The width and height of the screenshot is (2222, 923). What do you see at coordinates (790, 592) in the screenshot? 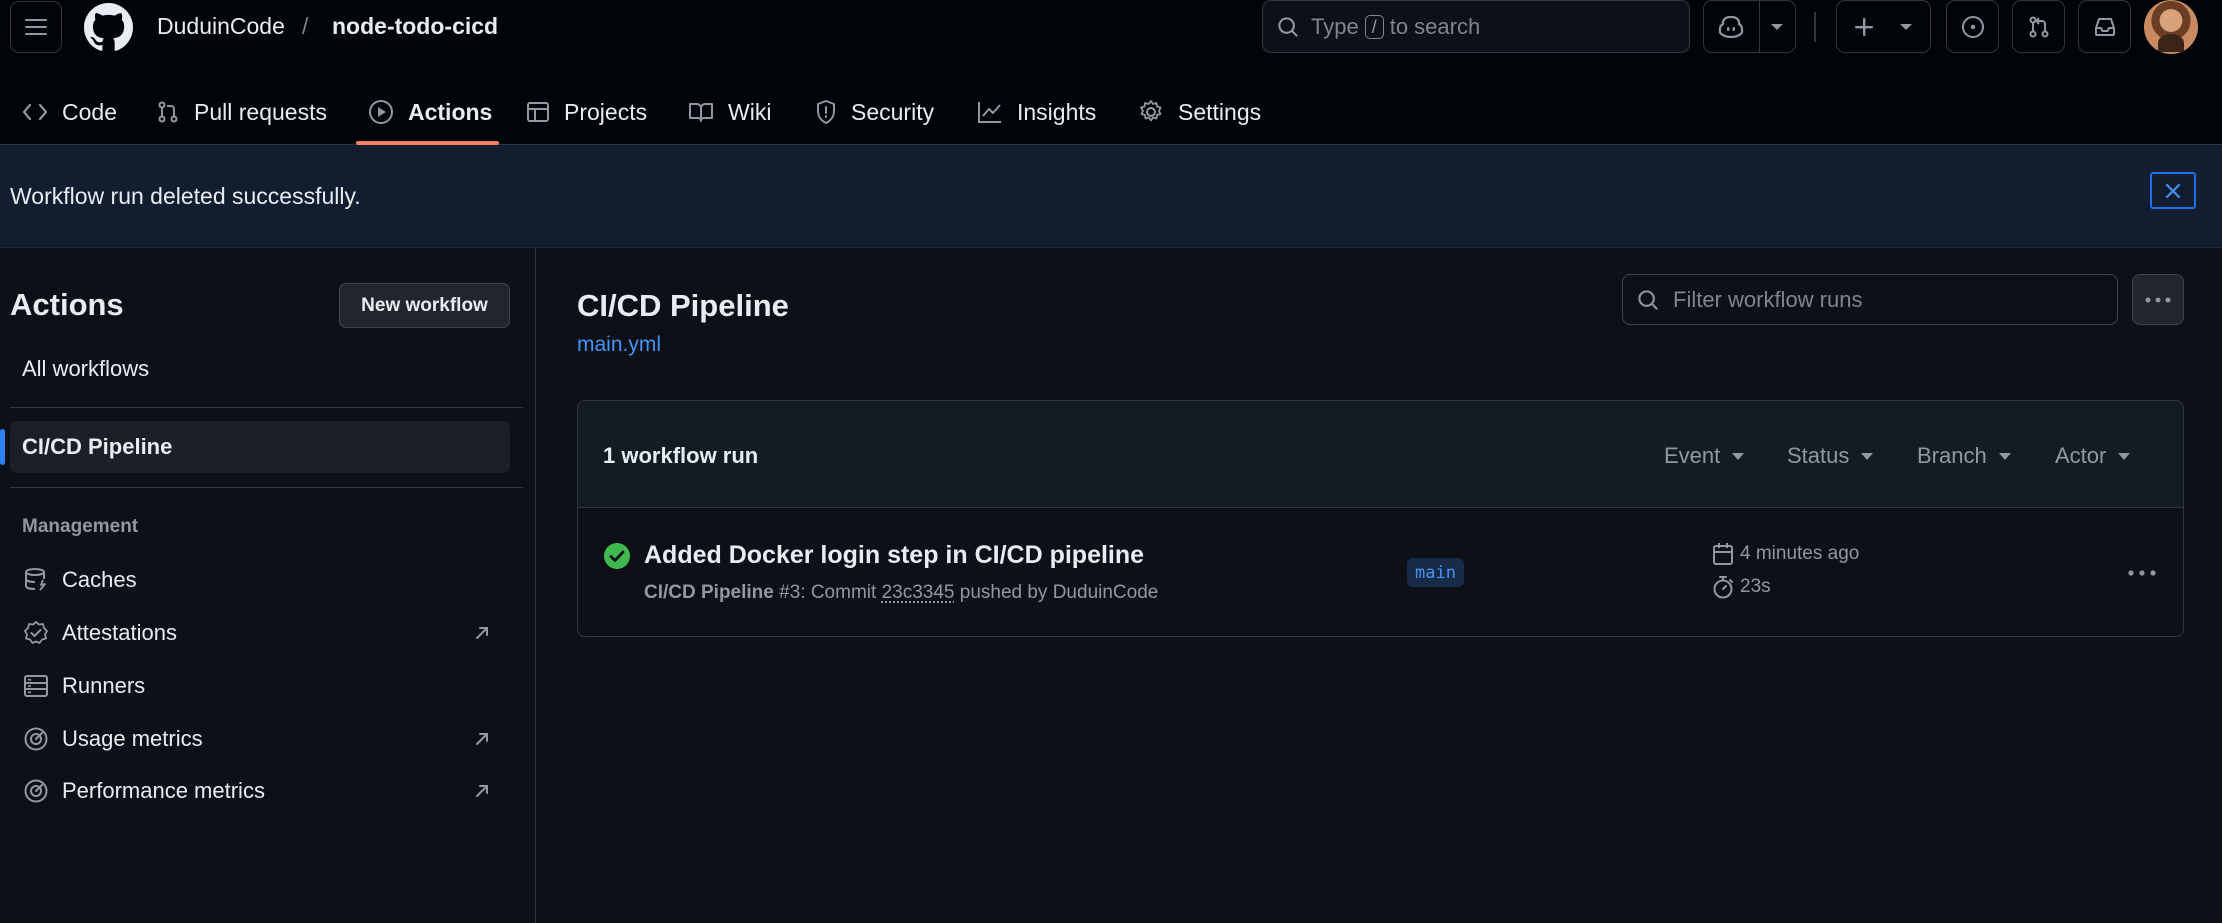
I see `run-number: #3` at bounding box center [790, 592].